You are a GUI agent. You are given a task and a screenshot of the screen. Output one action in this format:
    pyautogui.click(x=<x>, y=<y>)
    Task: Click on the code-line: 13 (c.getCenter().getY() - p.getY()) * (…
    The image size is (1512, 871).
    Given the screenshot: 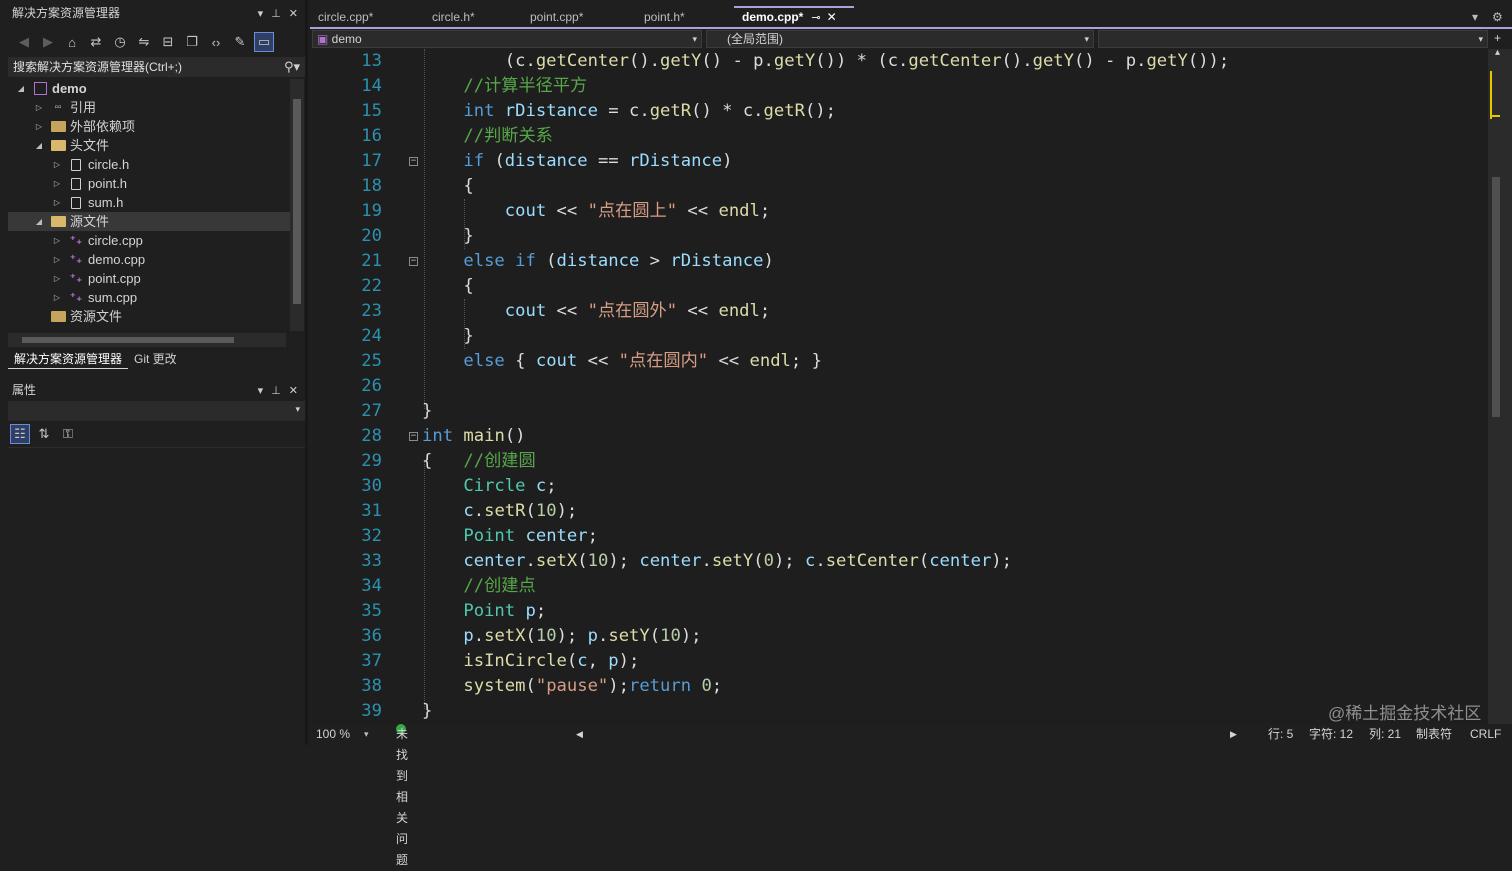 What is the action you would take?
    pyautogui.click(x=900, y=61)
    